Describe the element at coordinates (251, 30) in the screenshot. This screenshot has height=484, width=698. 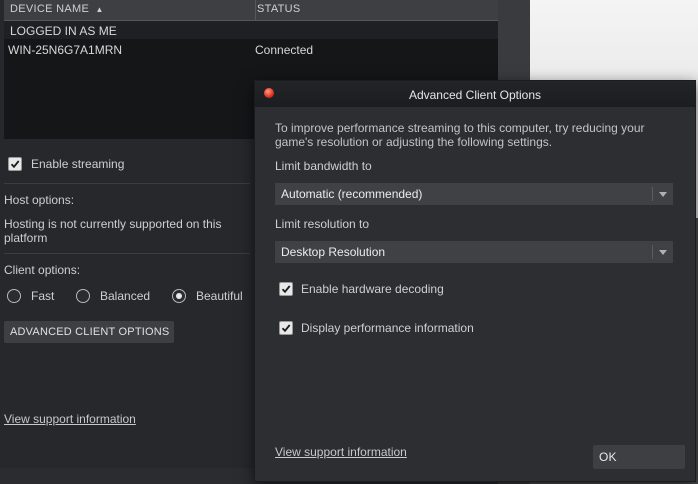
I see `table-group-row: LOGGED IN AS ME` at that location.